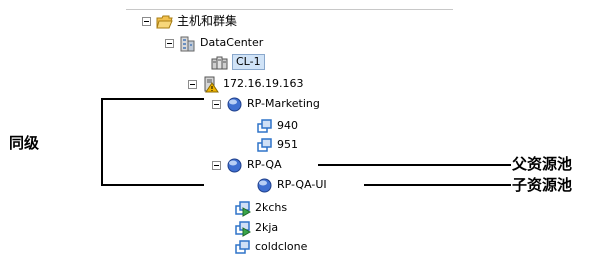  I want to click on parent-pool-annotation: 父资源池, so click(542, 164).